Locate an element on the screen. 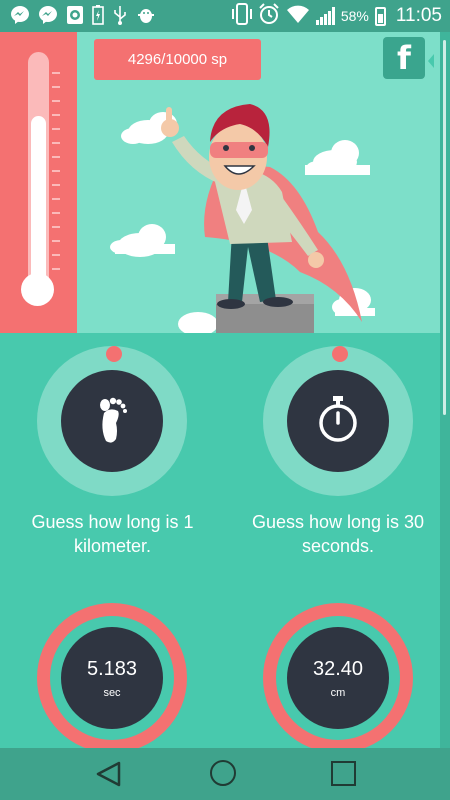 The height and width of the screenshot is (800, 450). time-guess-icon-circle is located at coordinates (338, 421).